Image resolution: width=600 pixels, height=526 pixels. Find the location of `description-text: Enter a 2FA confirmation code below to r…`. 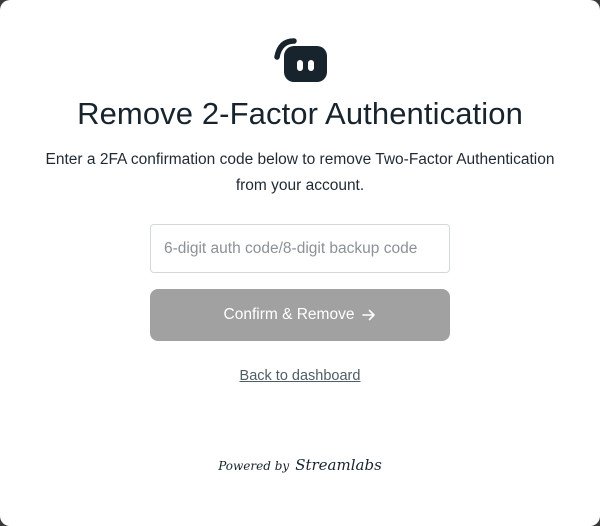

description-text: Enter a 2FA confirmation code below to r… is located at coordinates (300, 172).